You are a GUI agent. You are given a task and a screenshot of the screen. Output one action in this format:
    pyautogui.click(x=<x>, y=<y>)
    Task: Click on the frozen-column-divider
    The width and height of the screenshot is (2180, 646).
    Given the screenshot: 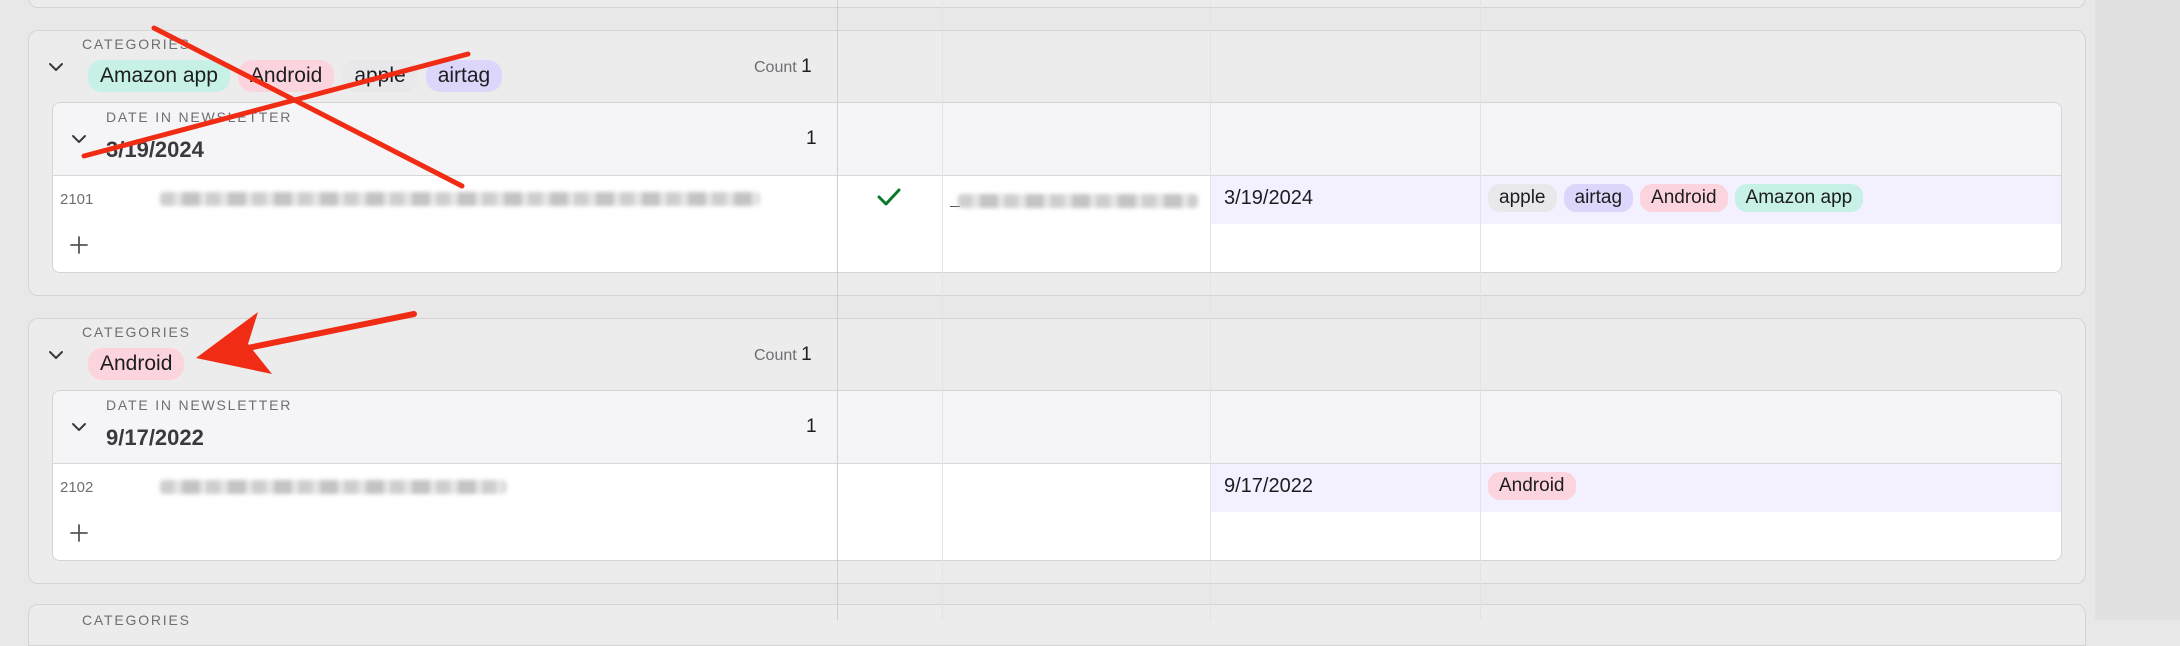 What is the action you would take?
    pyautogui.click(x=837, y=310)
    